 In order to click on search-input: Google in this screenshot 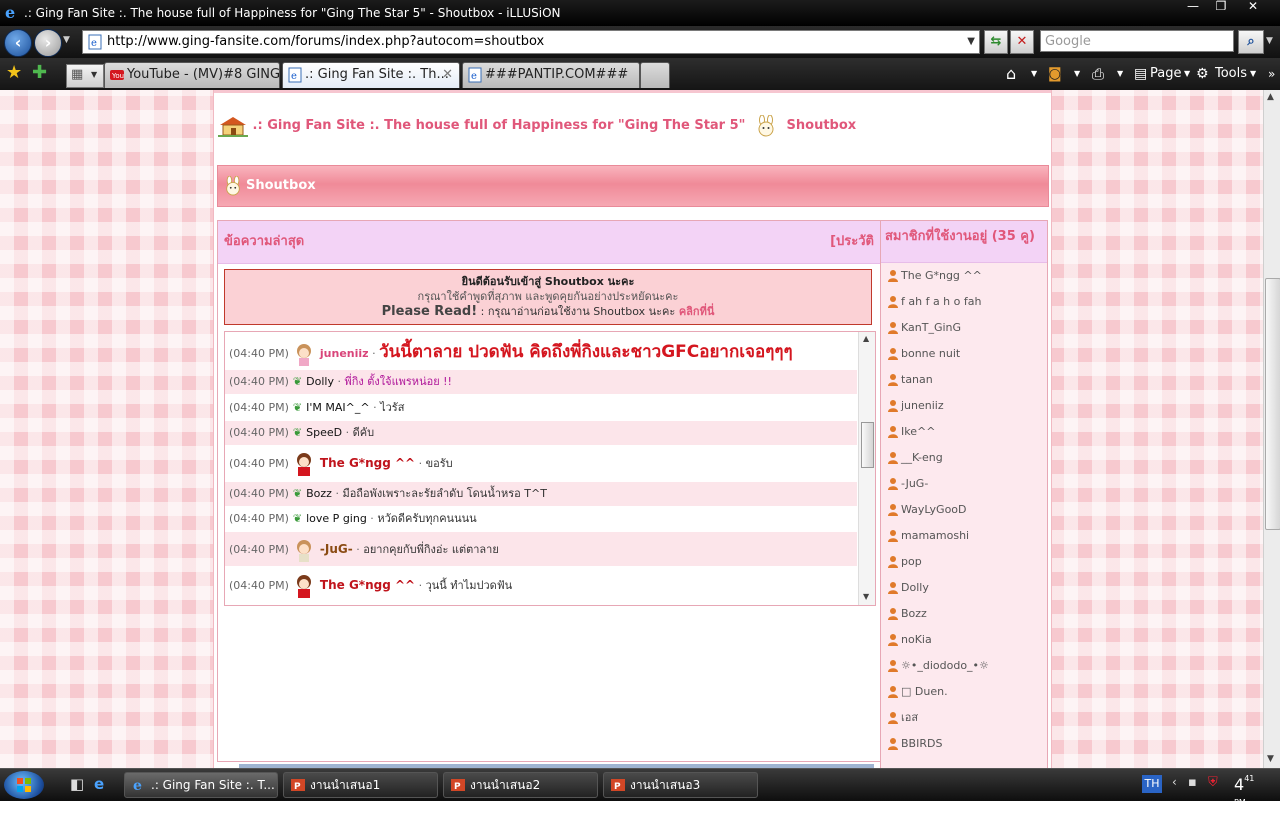, I will do `click(1137, 41)`.